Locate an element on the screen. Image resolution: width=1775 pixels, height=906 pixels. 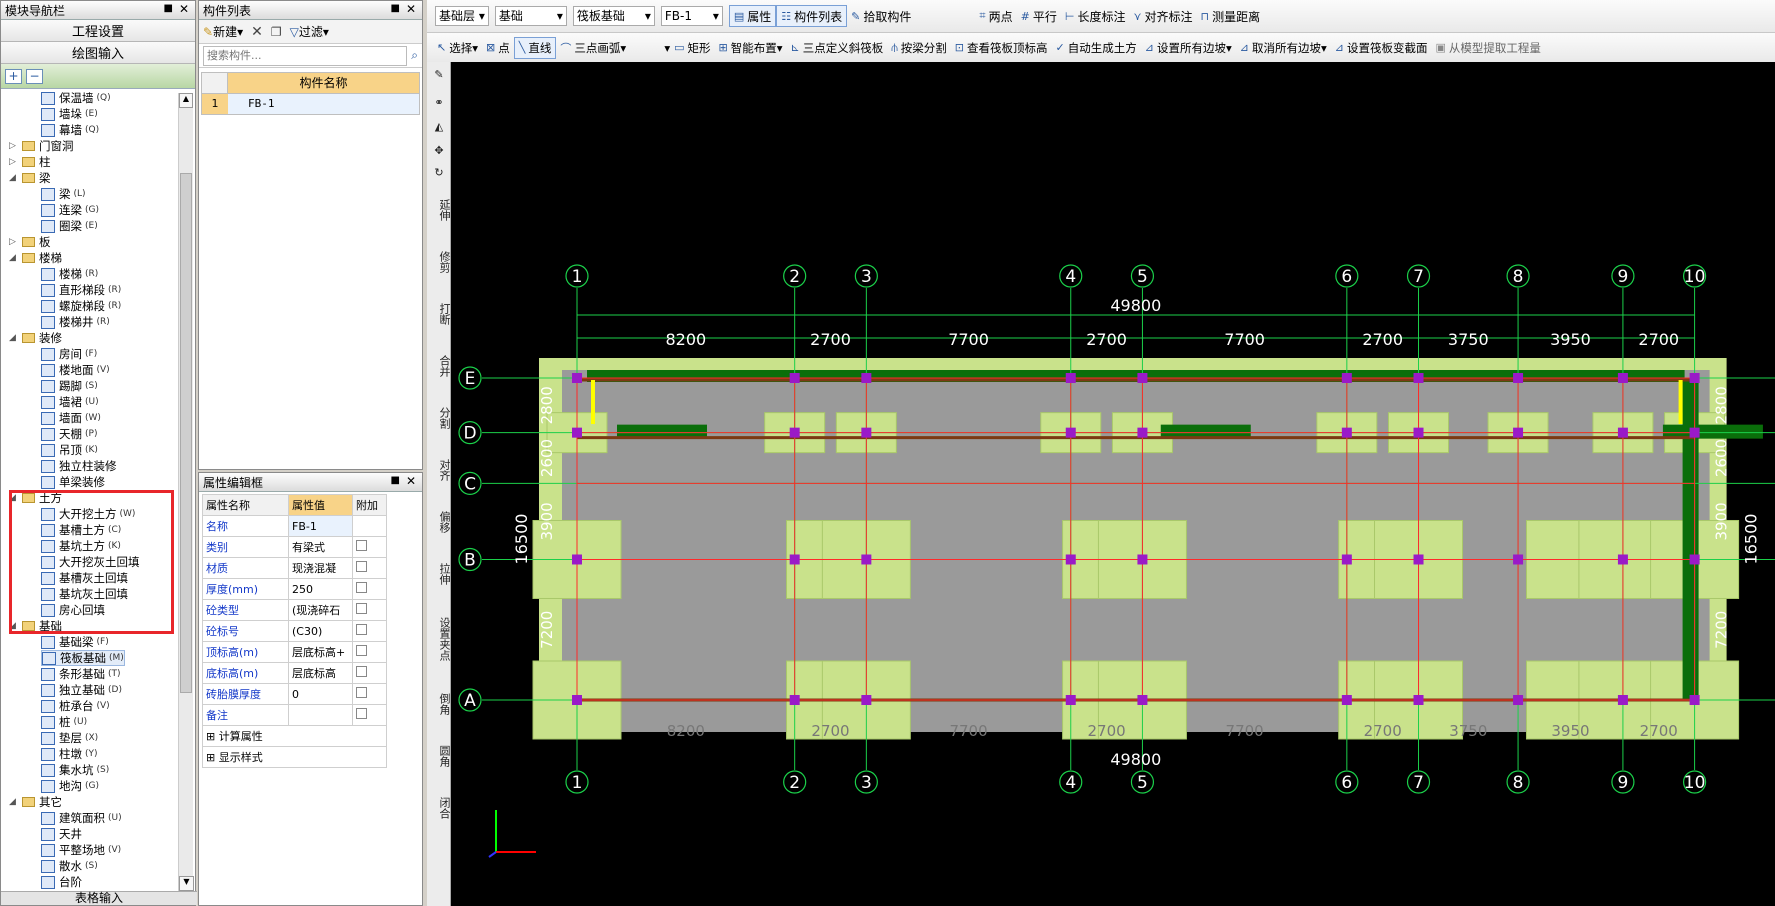
vtool-11-button: 闭合 is located at coordinates (439, 808).